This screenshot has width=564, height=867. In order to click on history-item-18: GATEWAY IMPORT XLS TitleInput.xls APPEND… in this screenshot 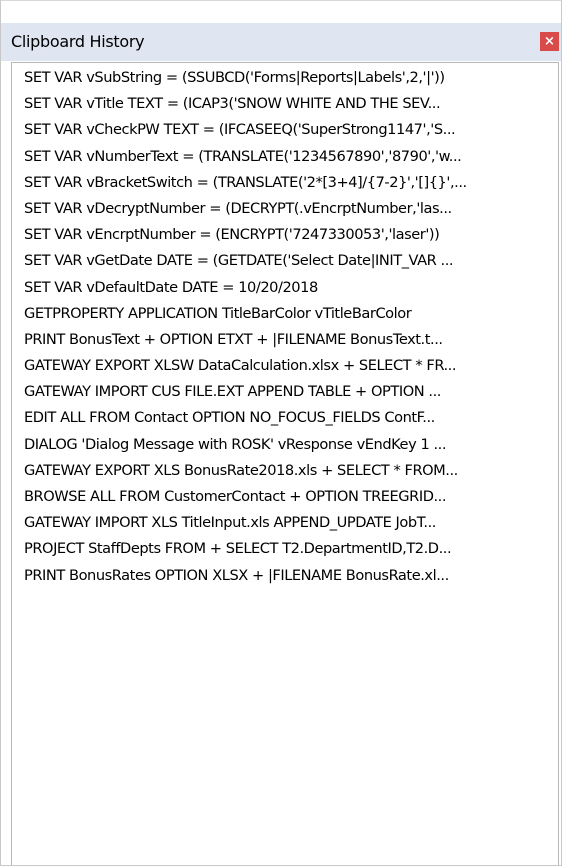, I will do `click(285, 524)`.